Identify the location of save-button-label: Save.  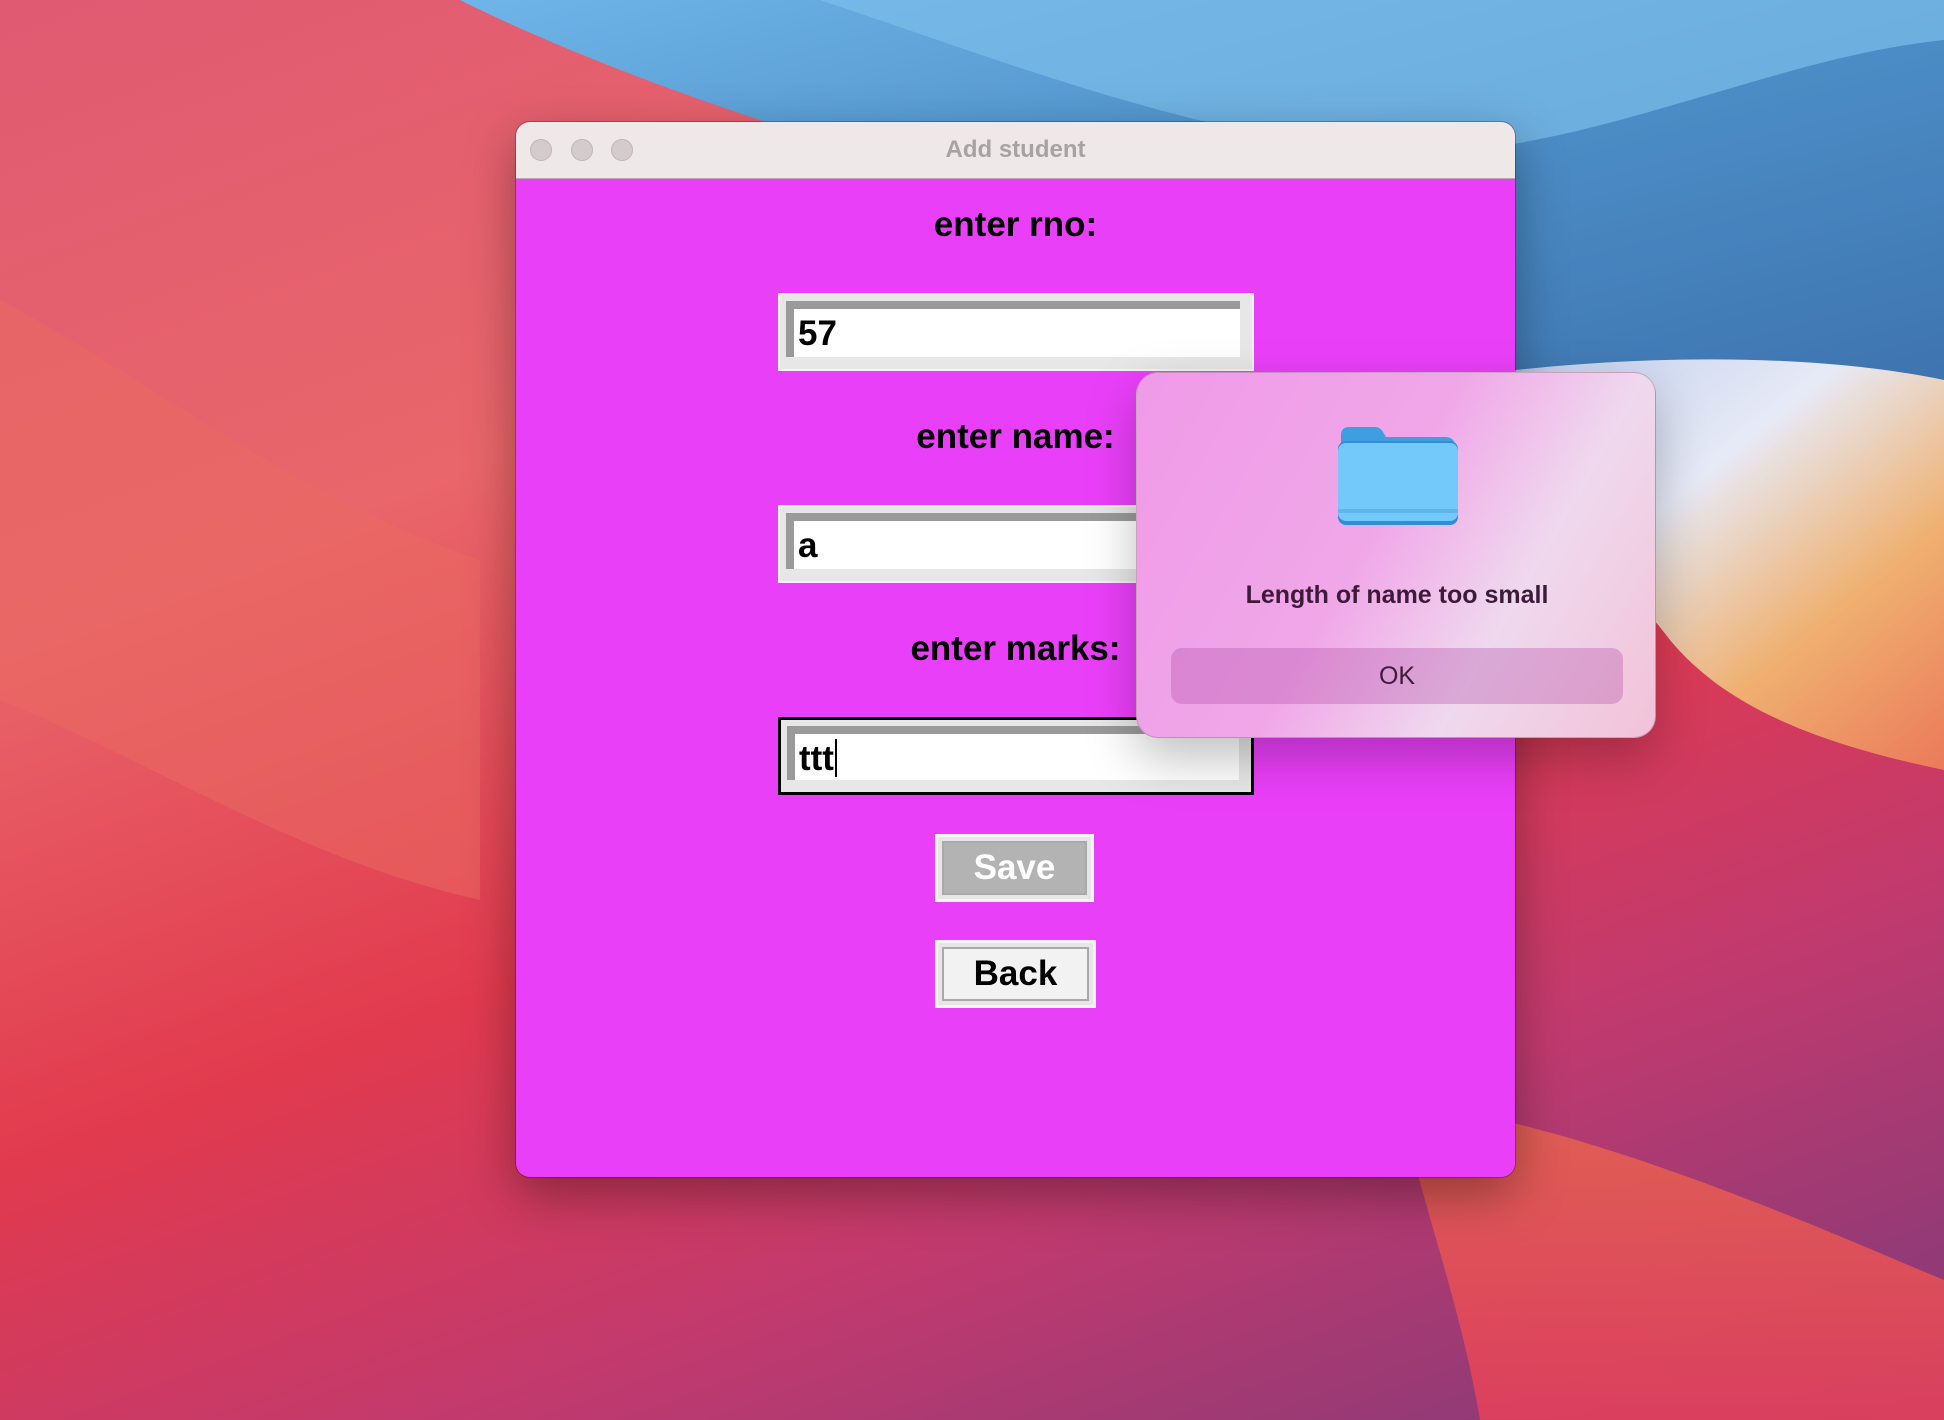
(1014, 868).